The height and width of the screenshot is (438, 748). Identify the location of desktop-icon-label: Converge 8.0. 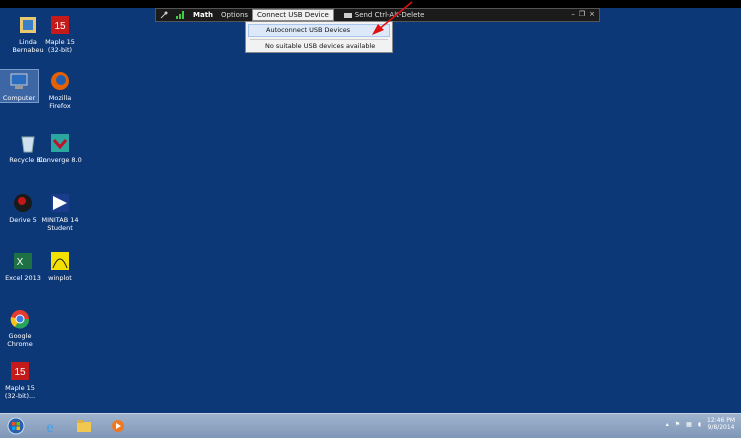
(60, 160).